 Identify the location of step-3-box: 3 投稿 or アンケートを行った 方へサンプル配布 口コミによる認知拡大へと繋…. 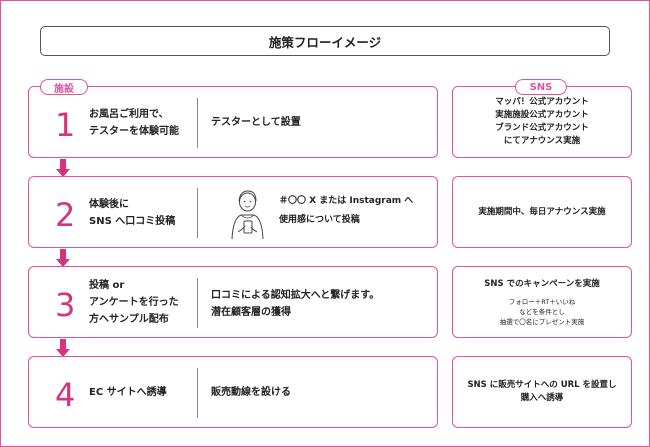
(233, 302).